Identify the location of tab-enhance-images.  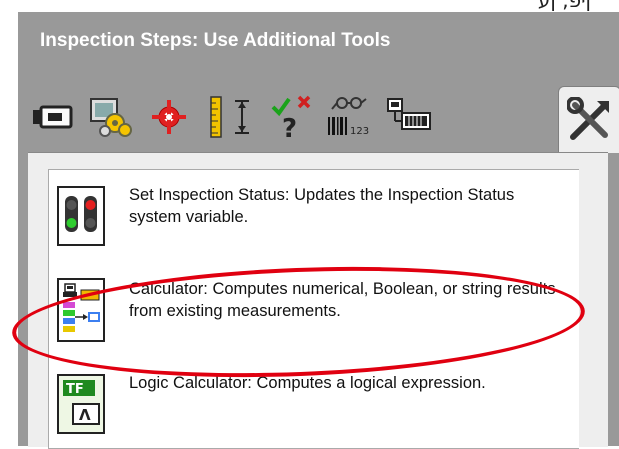
(111, 117).